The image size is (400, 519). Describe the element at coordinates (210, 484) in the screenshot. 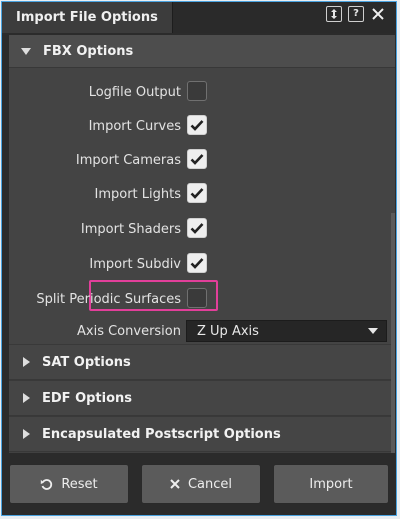

I see `cancel-label: Cancel` at that location.